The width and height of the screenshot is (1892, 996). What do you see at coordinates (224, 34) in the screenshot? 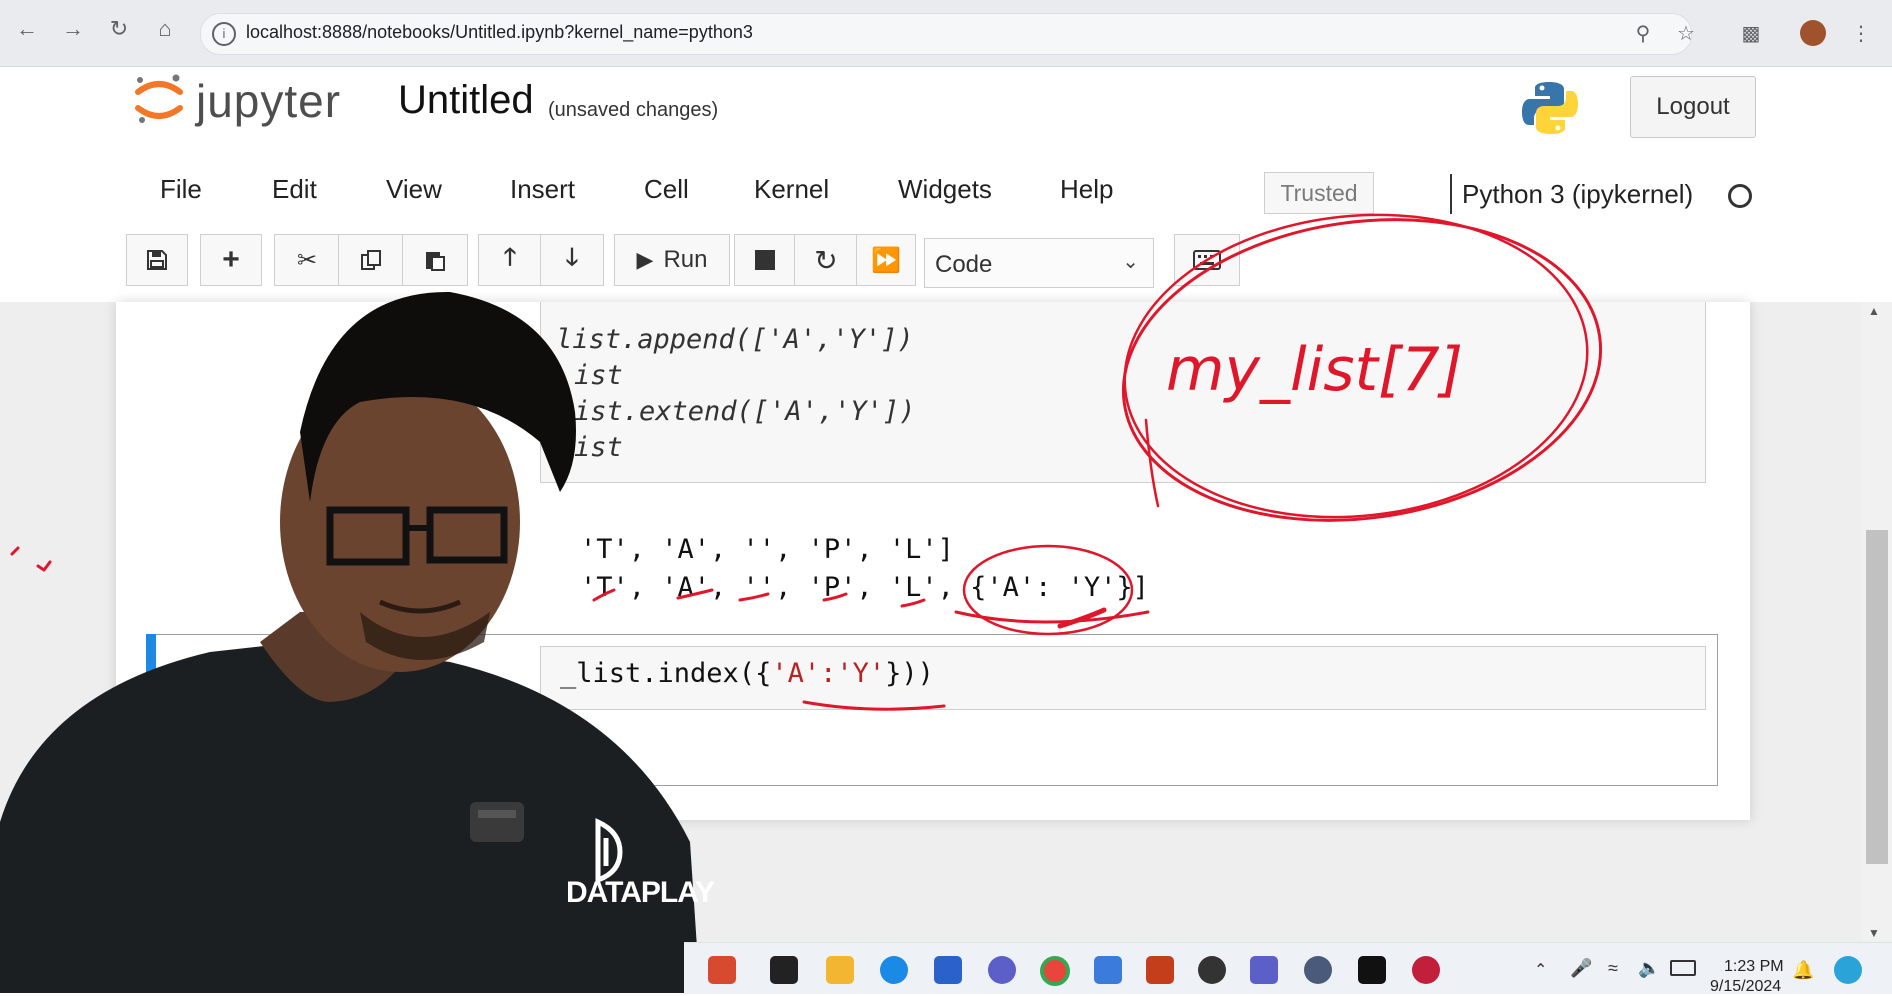
I see `site-info-icon: i` at bounding box center [224, 34].